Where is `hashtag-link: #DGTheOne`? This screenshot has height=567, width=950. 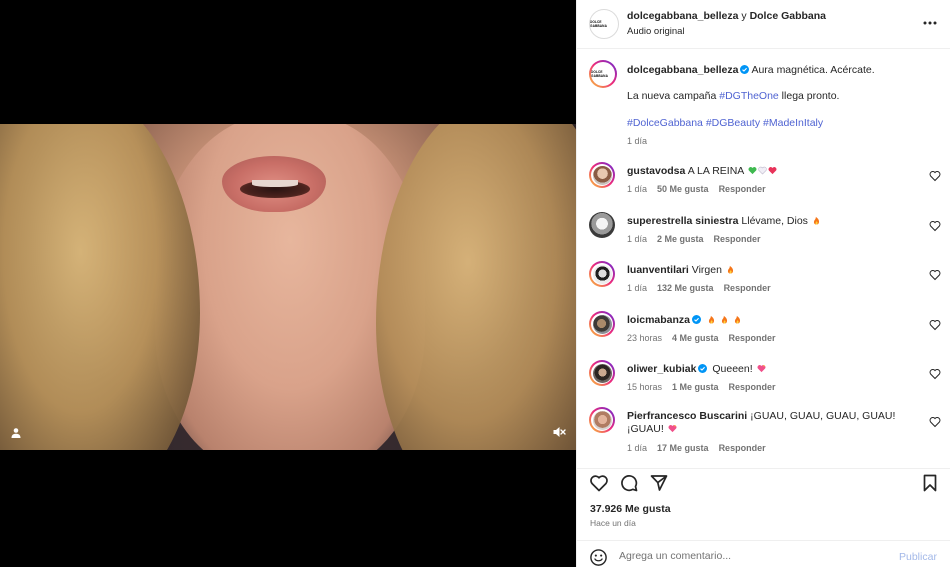
hashtag-link: #DGTheOne is located at coordinates (749, 96).